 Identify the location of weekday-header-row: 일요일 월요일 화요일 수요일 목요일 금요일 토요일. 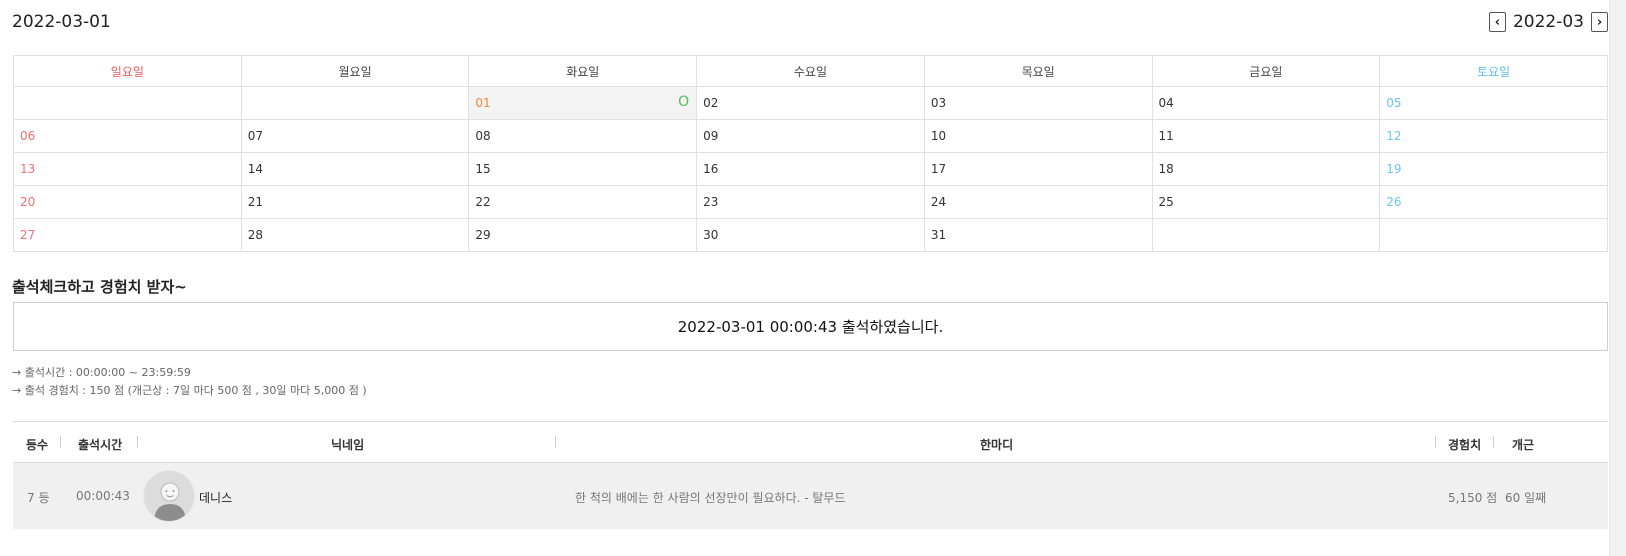
(810, 71).